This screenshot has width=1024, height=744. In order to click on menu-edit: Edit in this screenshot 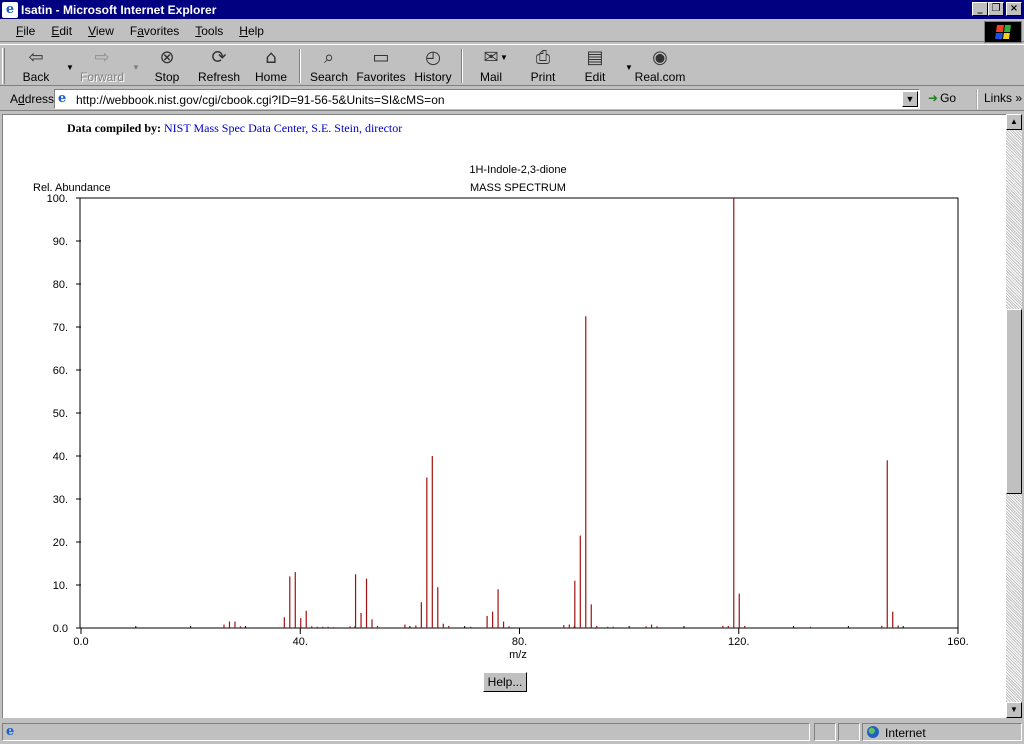, I will do `click(61, 31)`.